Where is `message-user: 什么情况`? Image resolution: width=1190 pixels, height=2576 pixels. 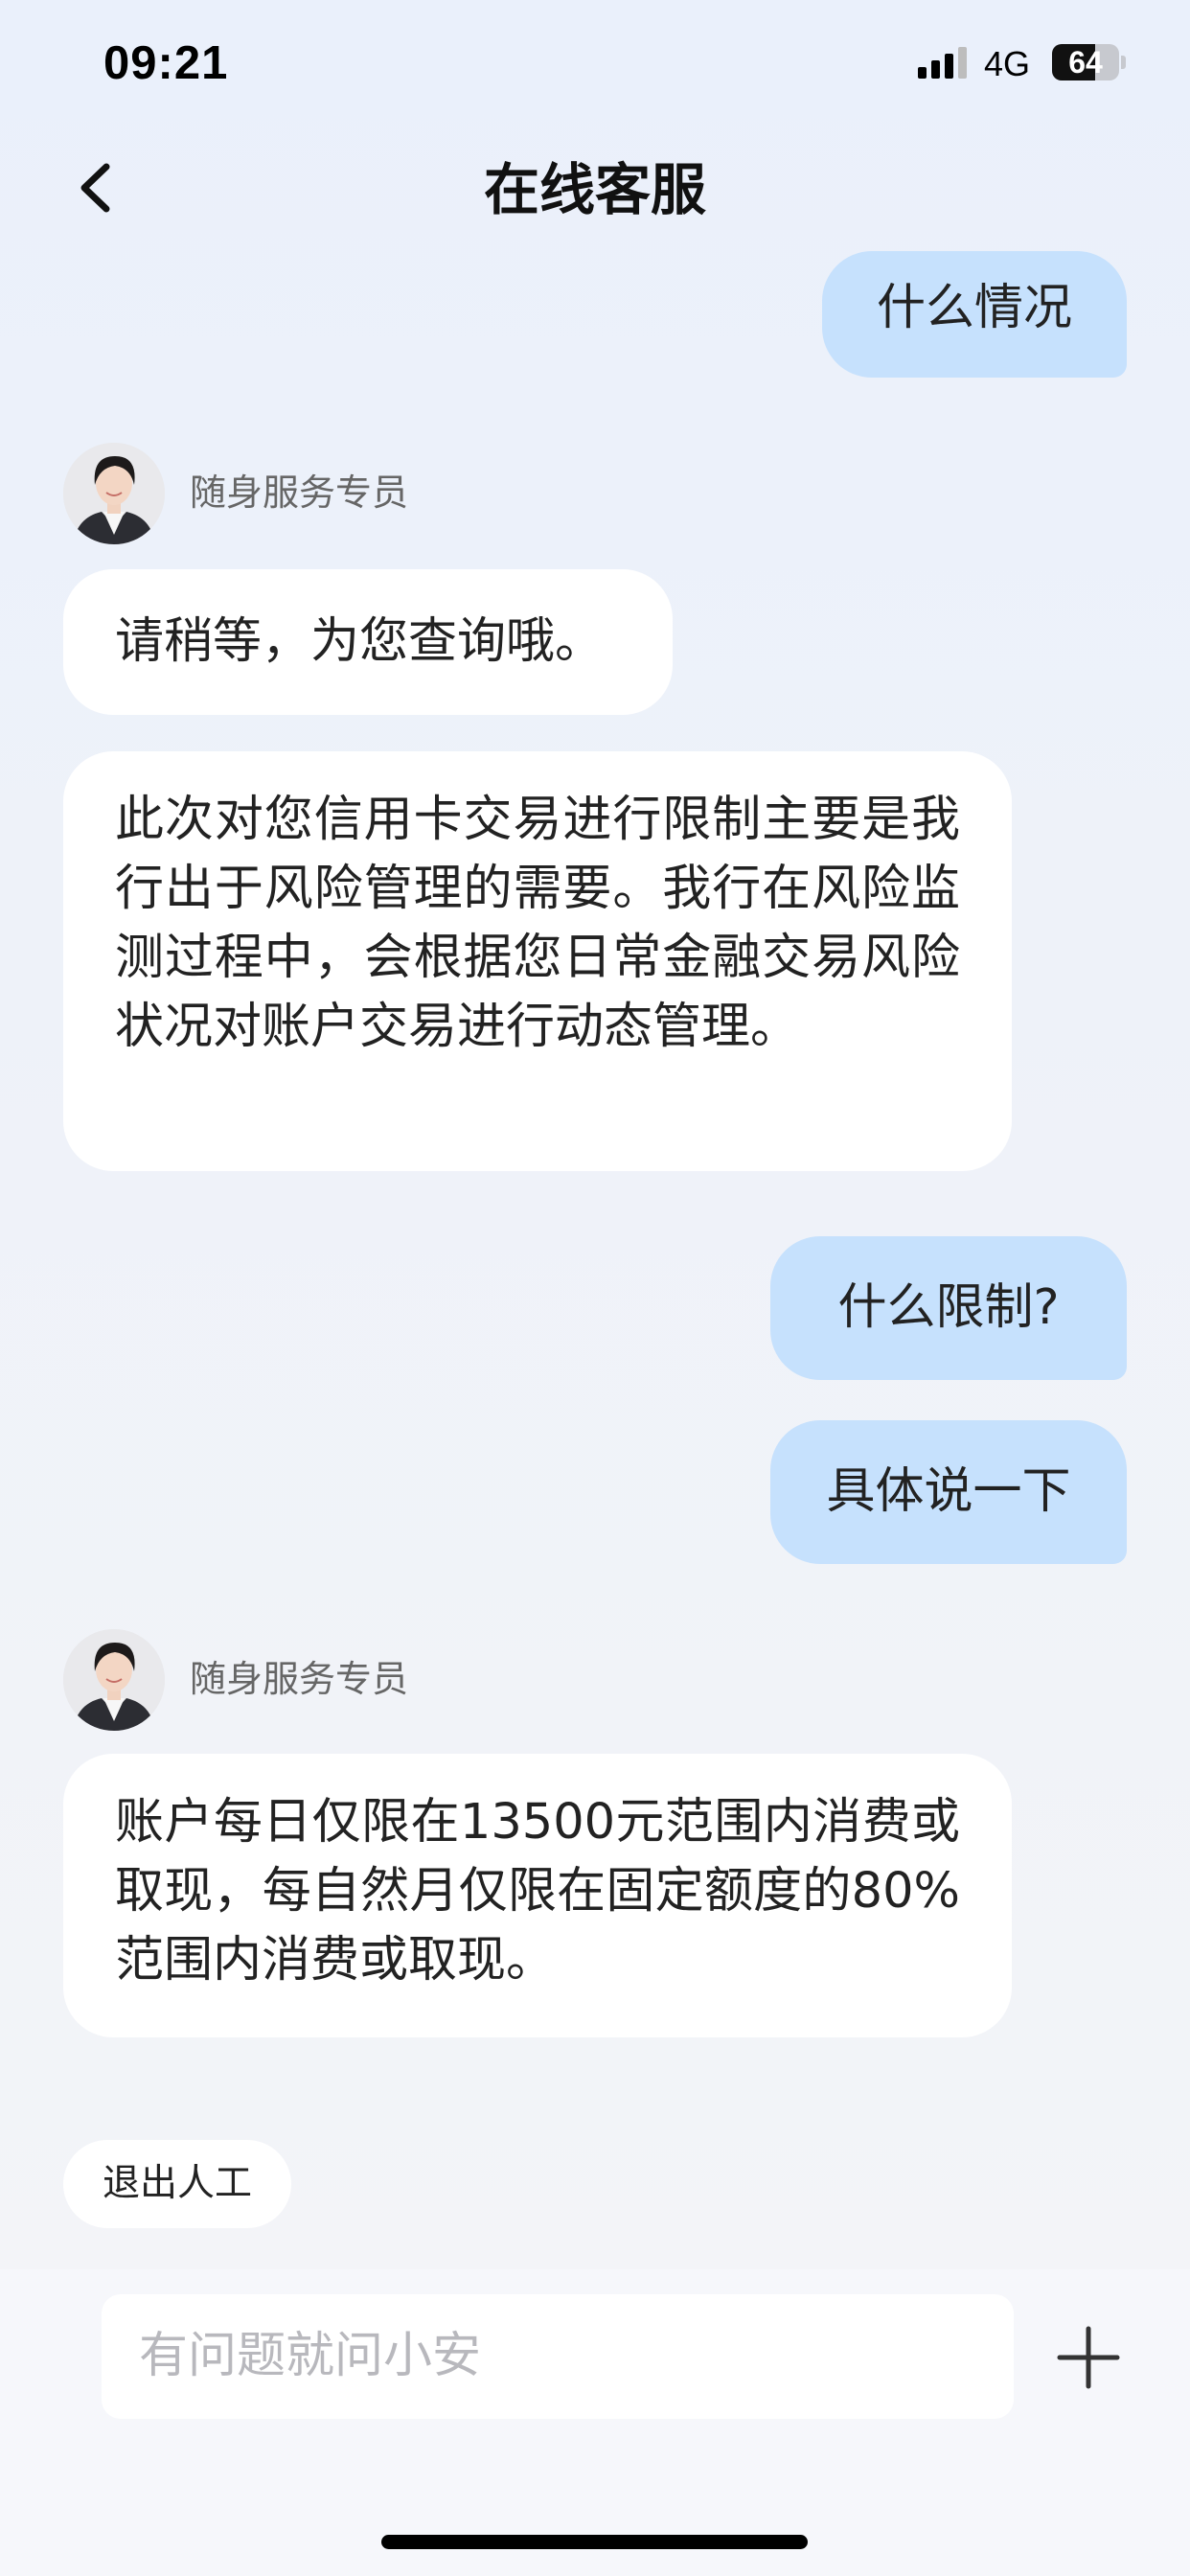 message-user: 什么情况 is located at coordinates (975, 314).